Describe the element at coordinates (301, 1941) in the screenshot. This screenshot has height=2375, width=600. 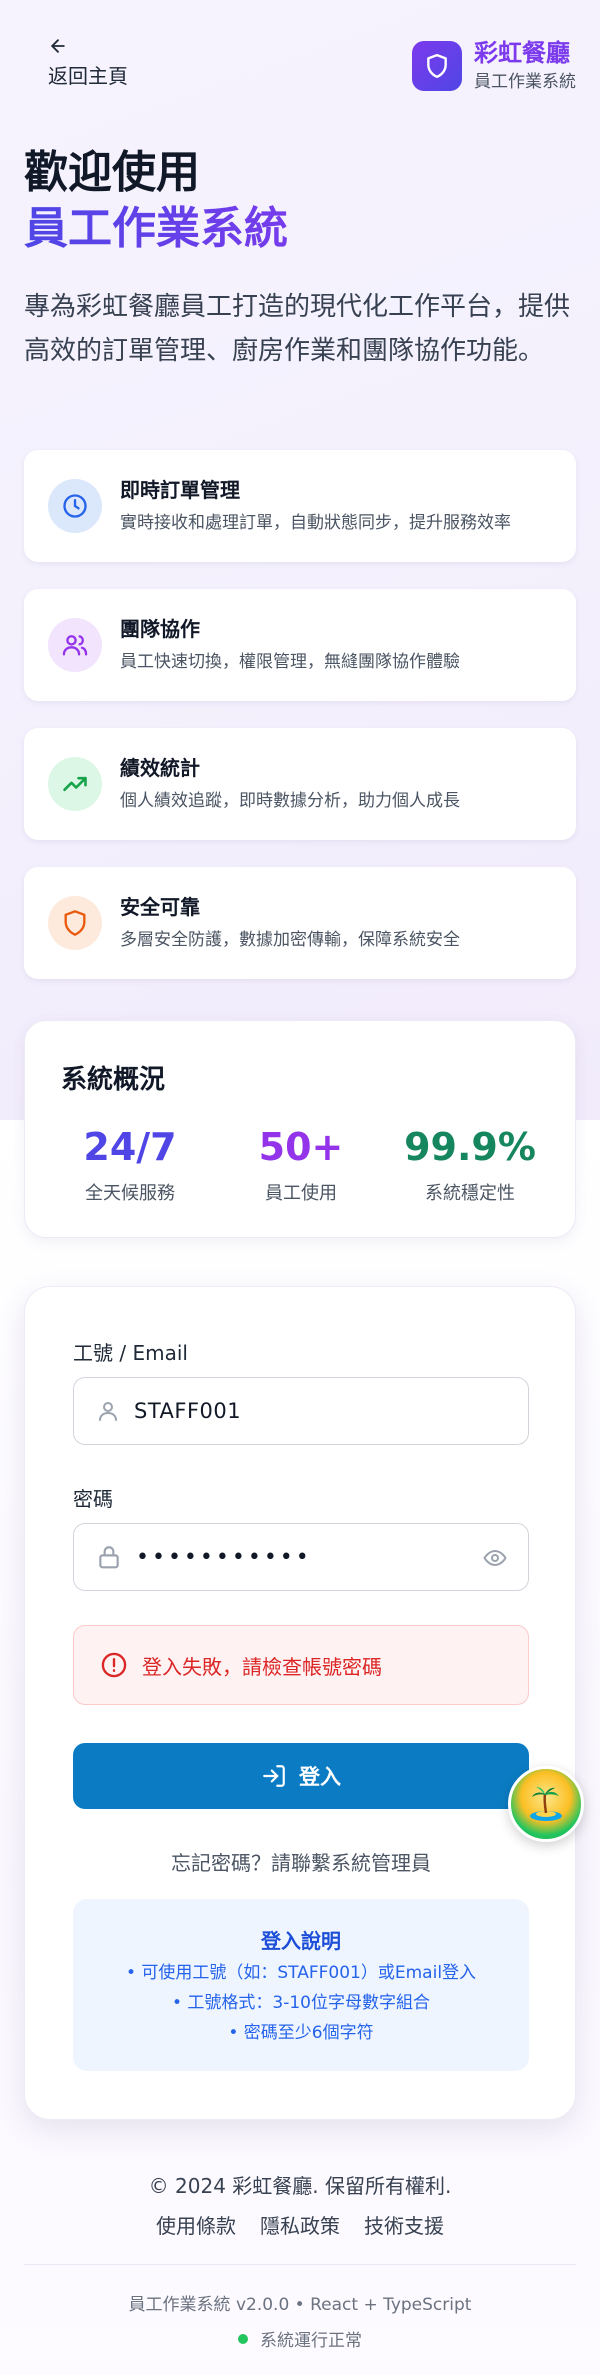
I see `login-help-title: 登入說明` at that location.